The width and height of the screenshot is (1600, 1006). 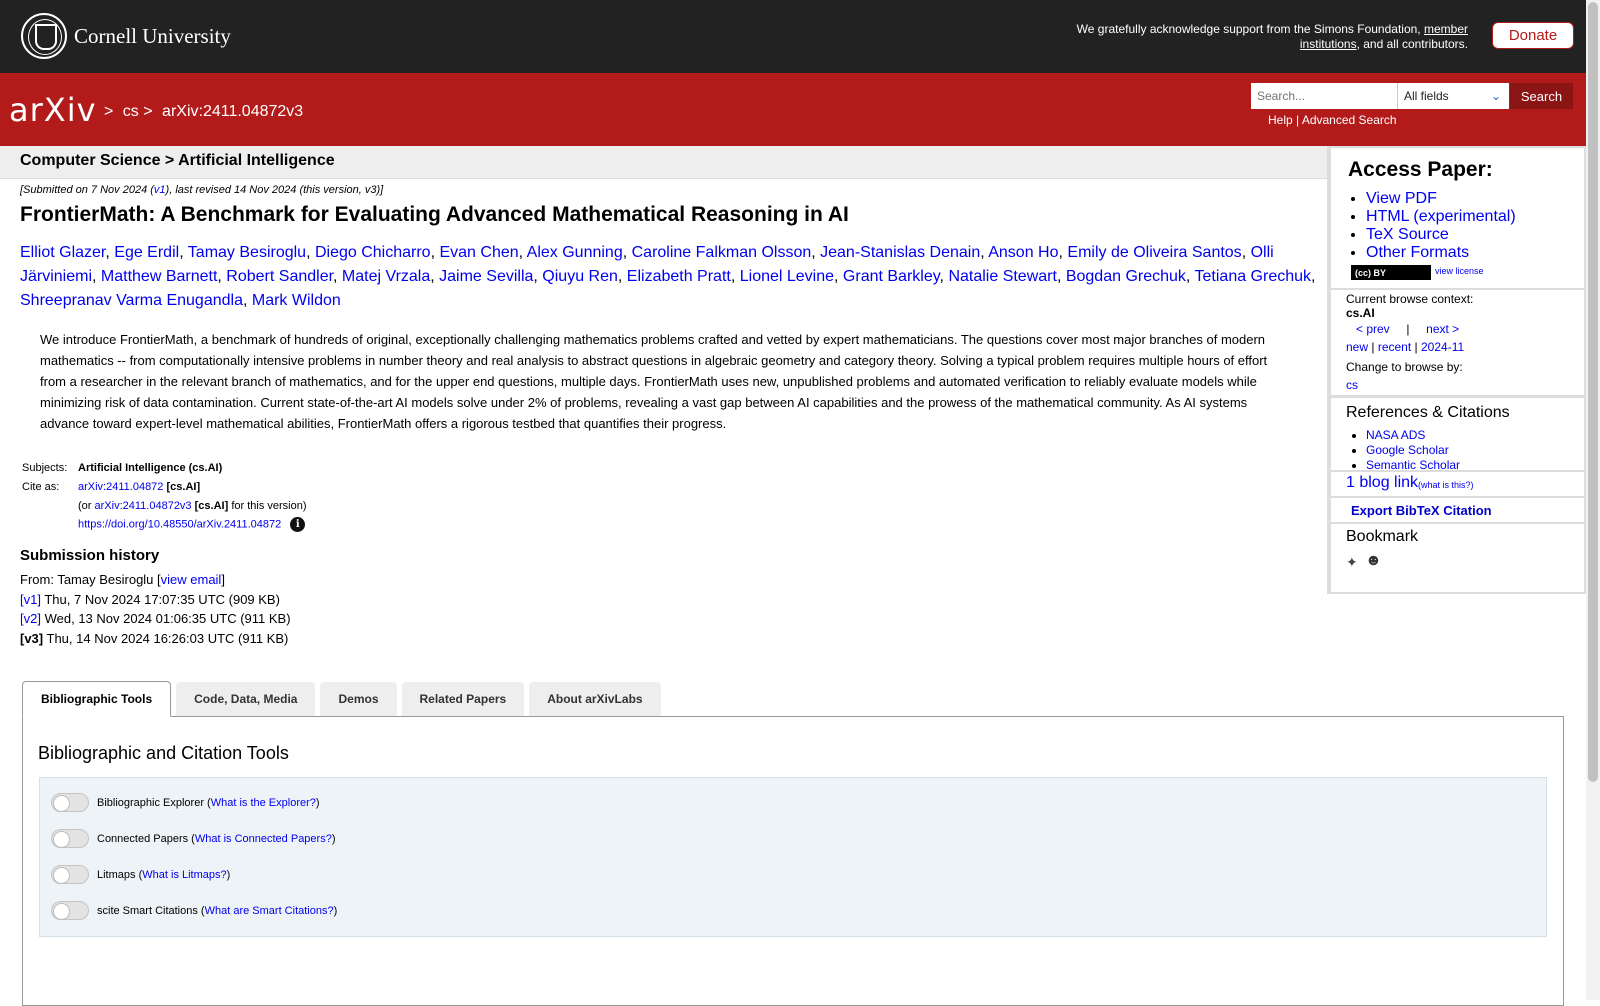 I want to click on submission-history-title: Submission history, so click(x=90, y=555).